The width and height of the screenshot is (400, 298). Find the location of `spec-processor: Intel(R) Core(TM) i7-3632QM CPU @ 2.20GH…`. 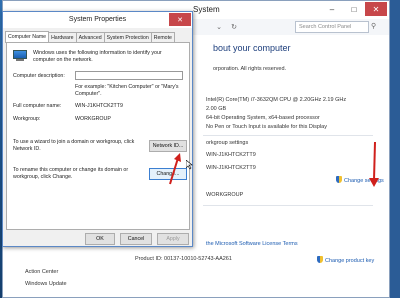

spec-processor: Intel(R) Core(TM) i7-3632QM CPU @ 2.20GH… is located at coordinates (276, 100).